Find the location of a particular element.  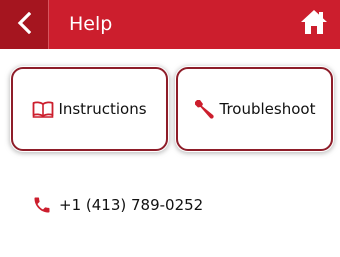

chevron-left-icon is located at coordinates (24, 24).